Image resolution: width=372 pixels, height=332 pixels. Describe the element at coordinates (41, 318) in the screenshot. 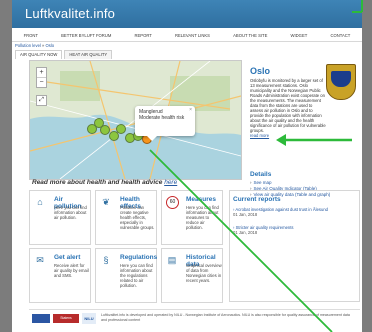

I see `partner-logo-icon` at that location.